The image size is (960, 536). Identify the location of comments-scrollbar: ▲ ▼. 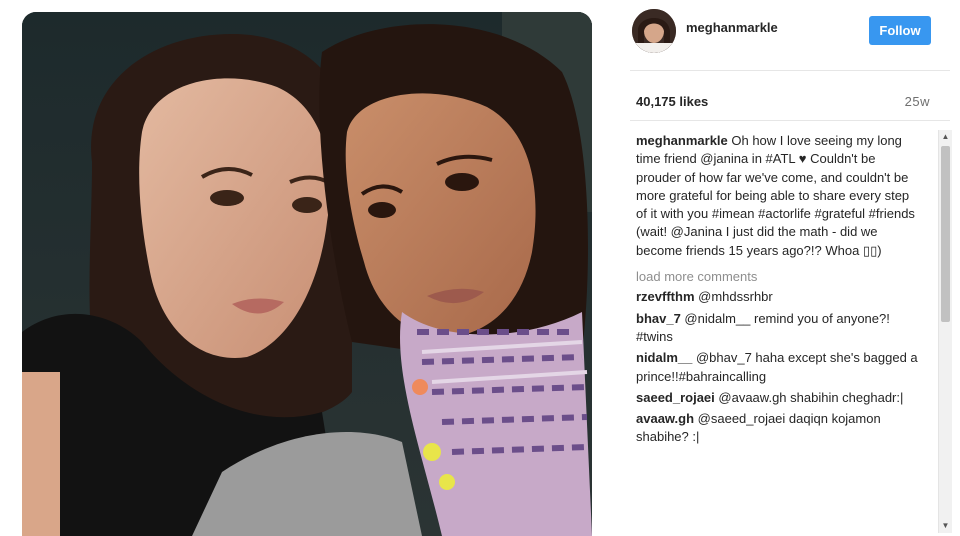
(945, 331).